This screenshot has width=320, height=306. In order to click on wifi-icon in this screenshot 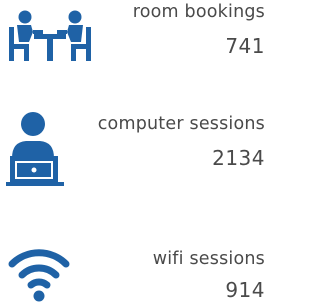, I will do `click(39, 276)`.